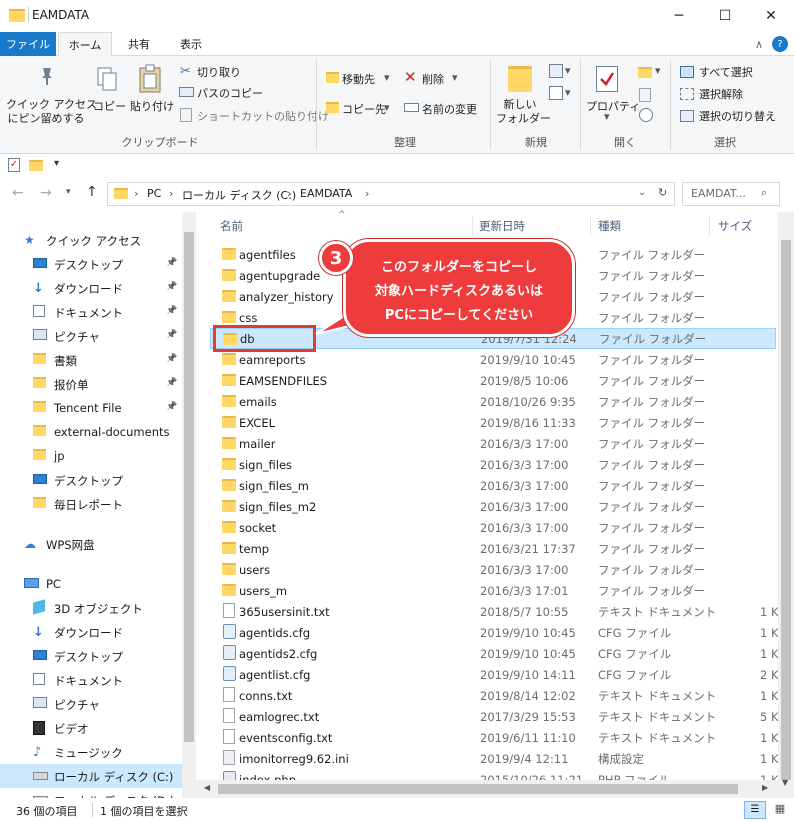 The width and height of the screenshot is (794, 822). What do you see at coordinates (493, 464) in the screenshot?
I see `file-row: sign_files 2016/3/3 17:00 ファイル フォルダー` at bounding box center [493, 464].